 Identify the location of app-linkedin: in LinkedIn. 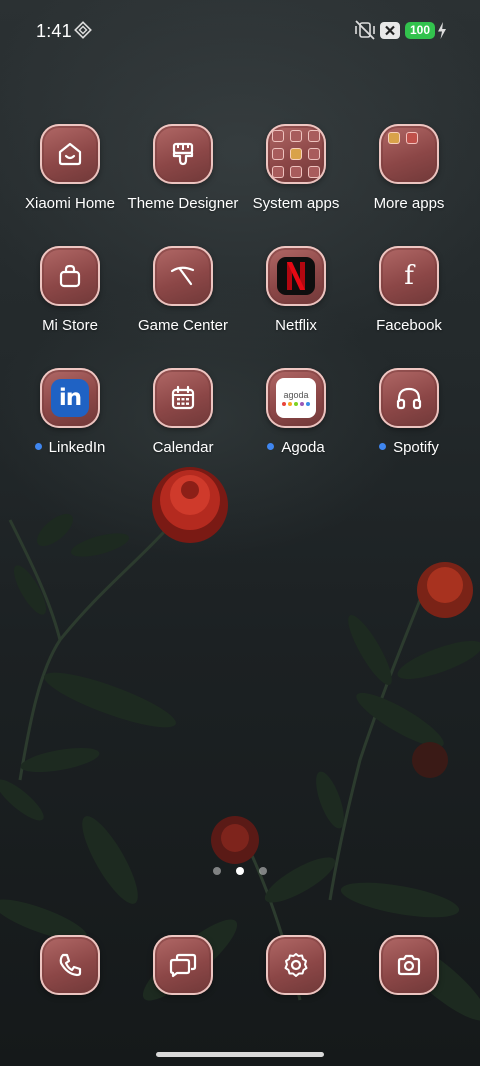
(70, 418).